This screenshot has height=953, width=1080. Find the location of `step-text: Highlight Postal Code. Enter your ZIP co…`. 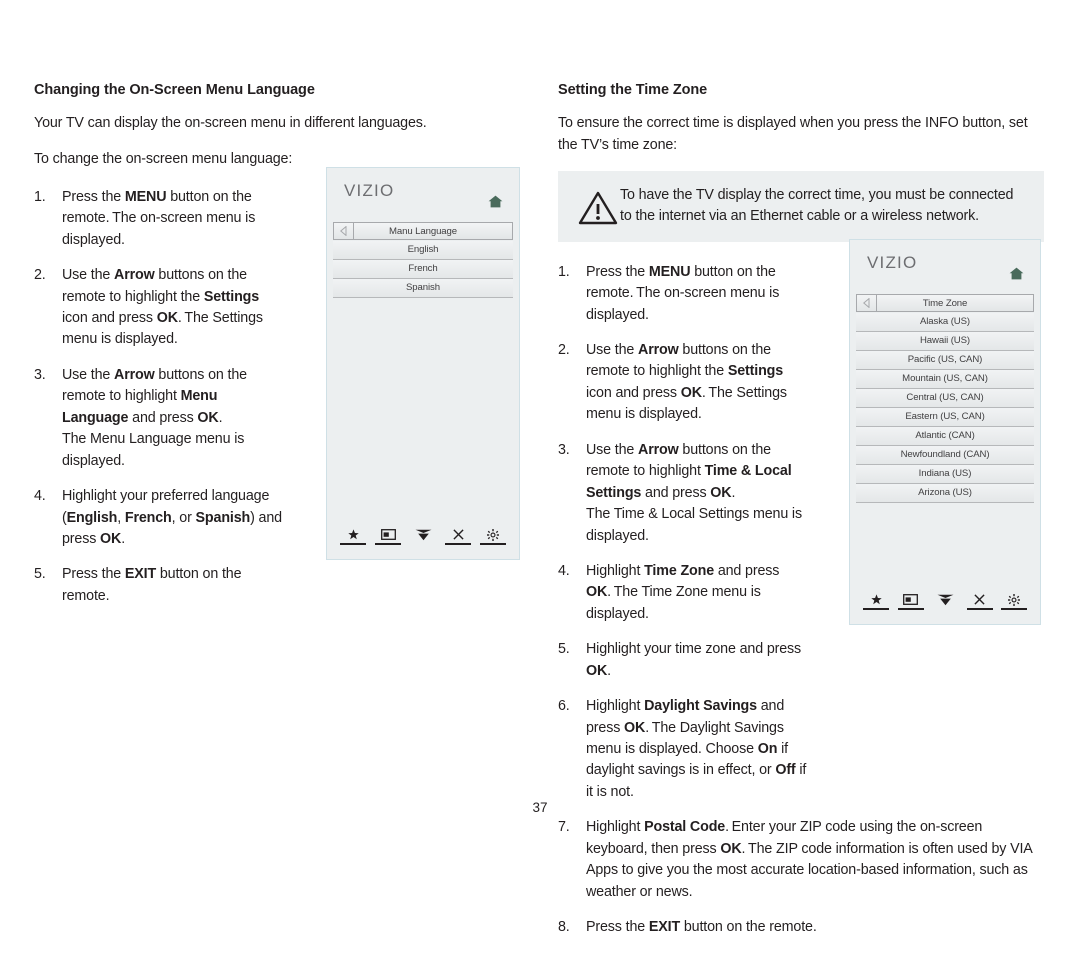

step-text: Highlight Postal Code. Enter your ZIP co… is located at coordinates (809, 859).